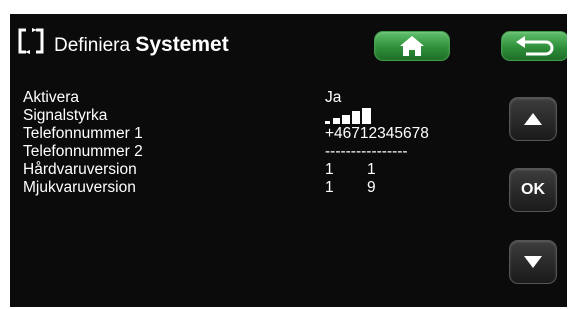 This screenshot has width=578, height=309. What do you see at coordinates (51, 97) in the screenshot?
I see `row-label: Aktivera` at bounding box center [51, 97].